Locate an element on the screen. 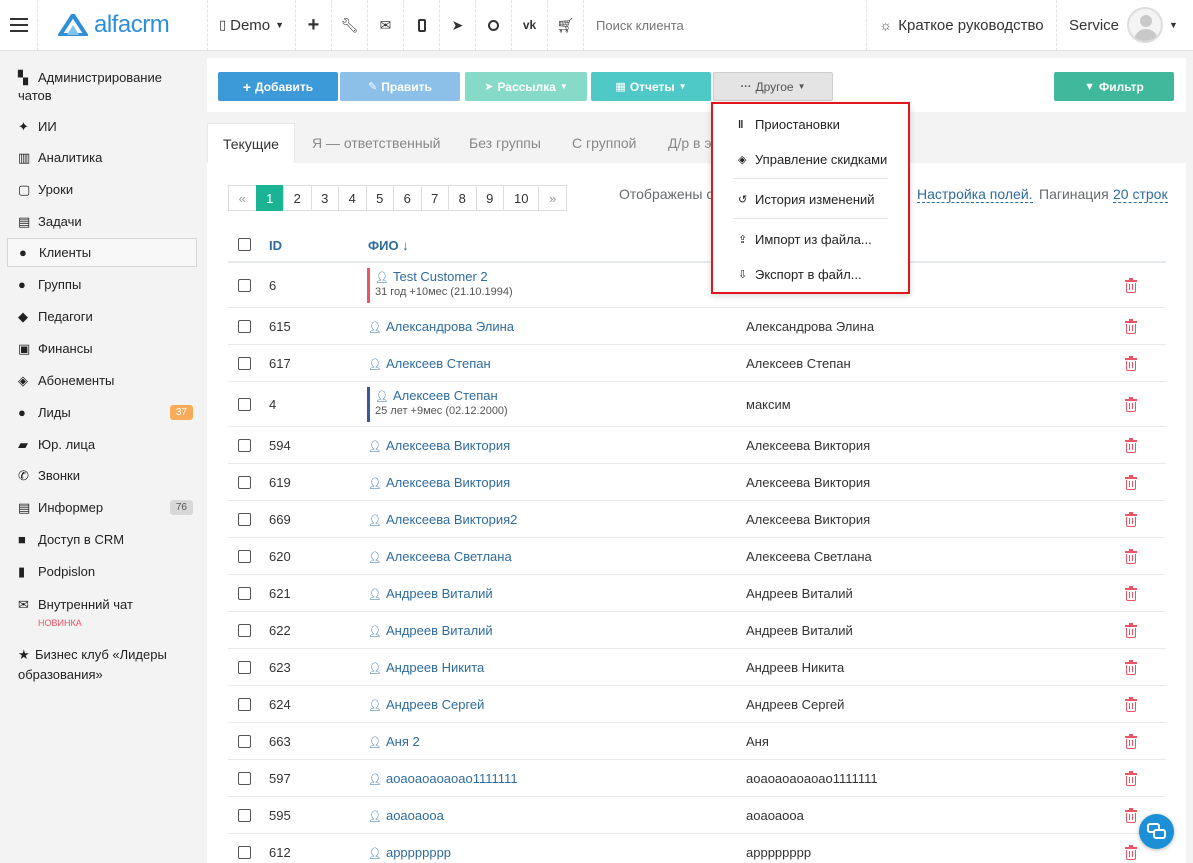  sidebar-item-subscriptions: ◈ Абонементы is located at coordinates (102, 381).